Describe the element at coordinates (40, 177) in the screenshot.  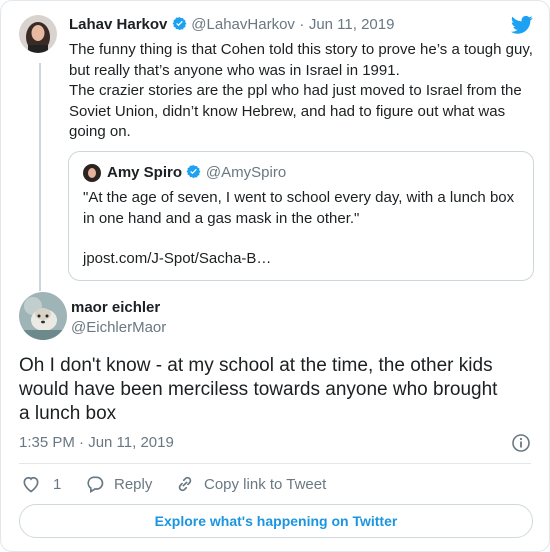
I see `thread-connector-line` at that location.